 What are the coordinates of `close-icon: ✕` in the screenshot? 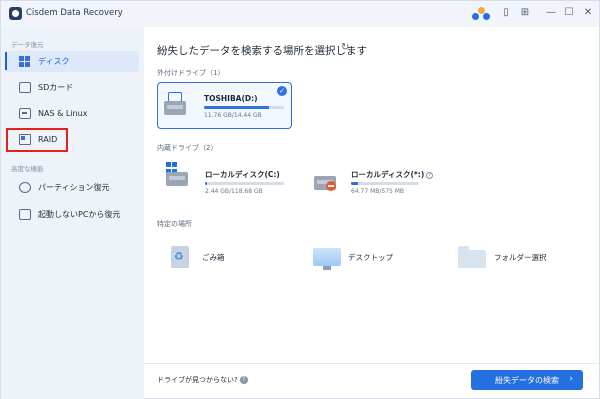 It's located at (588, 13).